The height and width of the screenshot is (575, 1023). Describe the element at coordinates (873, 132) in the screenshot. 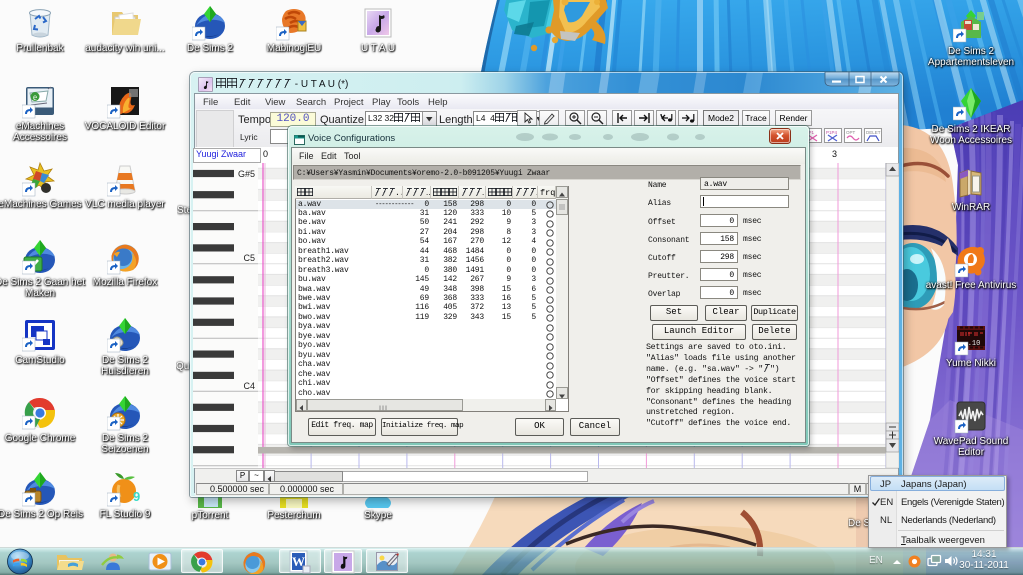

I see `svg-text: DELET` at that location.